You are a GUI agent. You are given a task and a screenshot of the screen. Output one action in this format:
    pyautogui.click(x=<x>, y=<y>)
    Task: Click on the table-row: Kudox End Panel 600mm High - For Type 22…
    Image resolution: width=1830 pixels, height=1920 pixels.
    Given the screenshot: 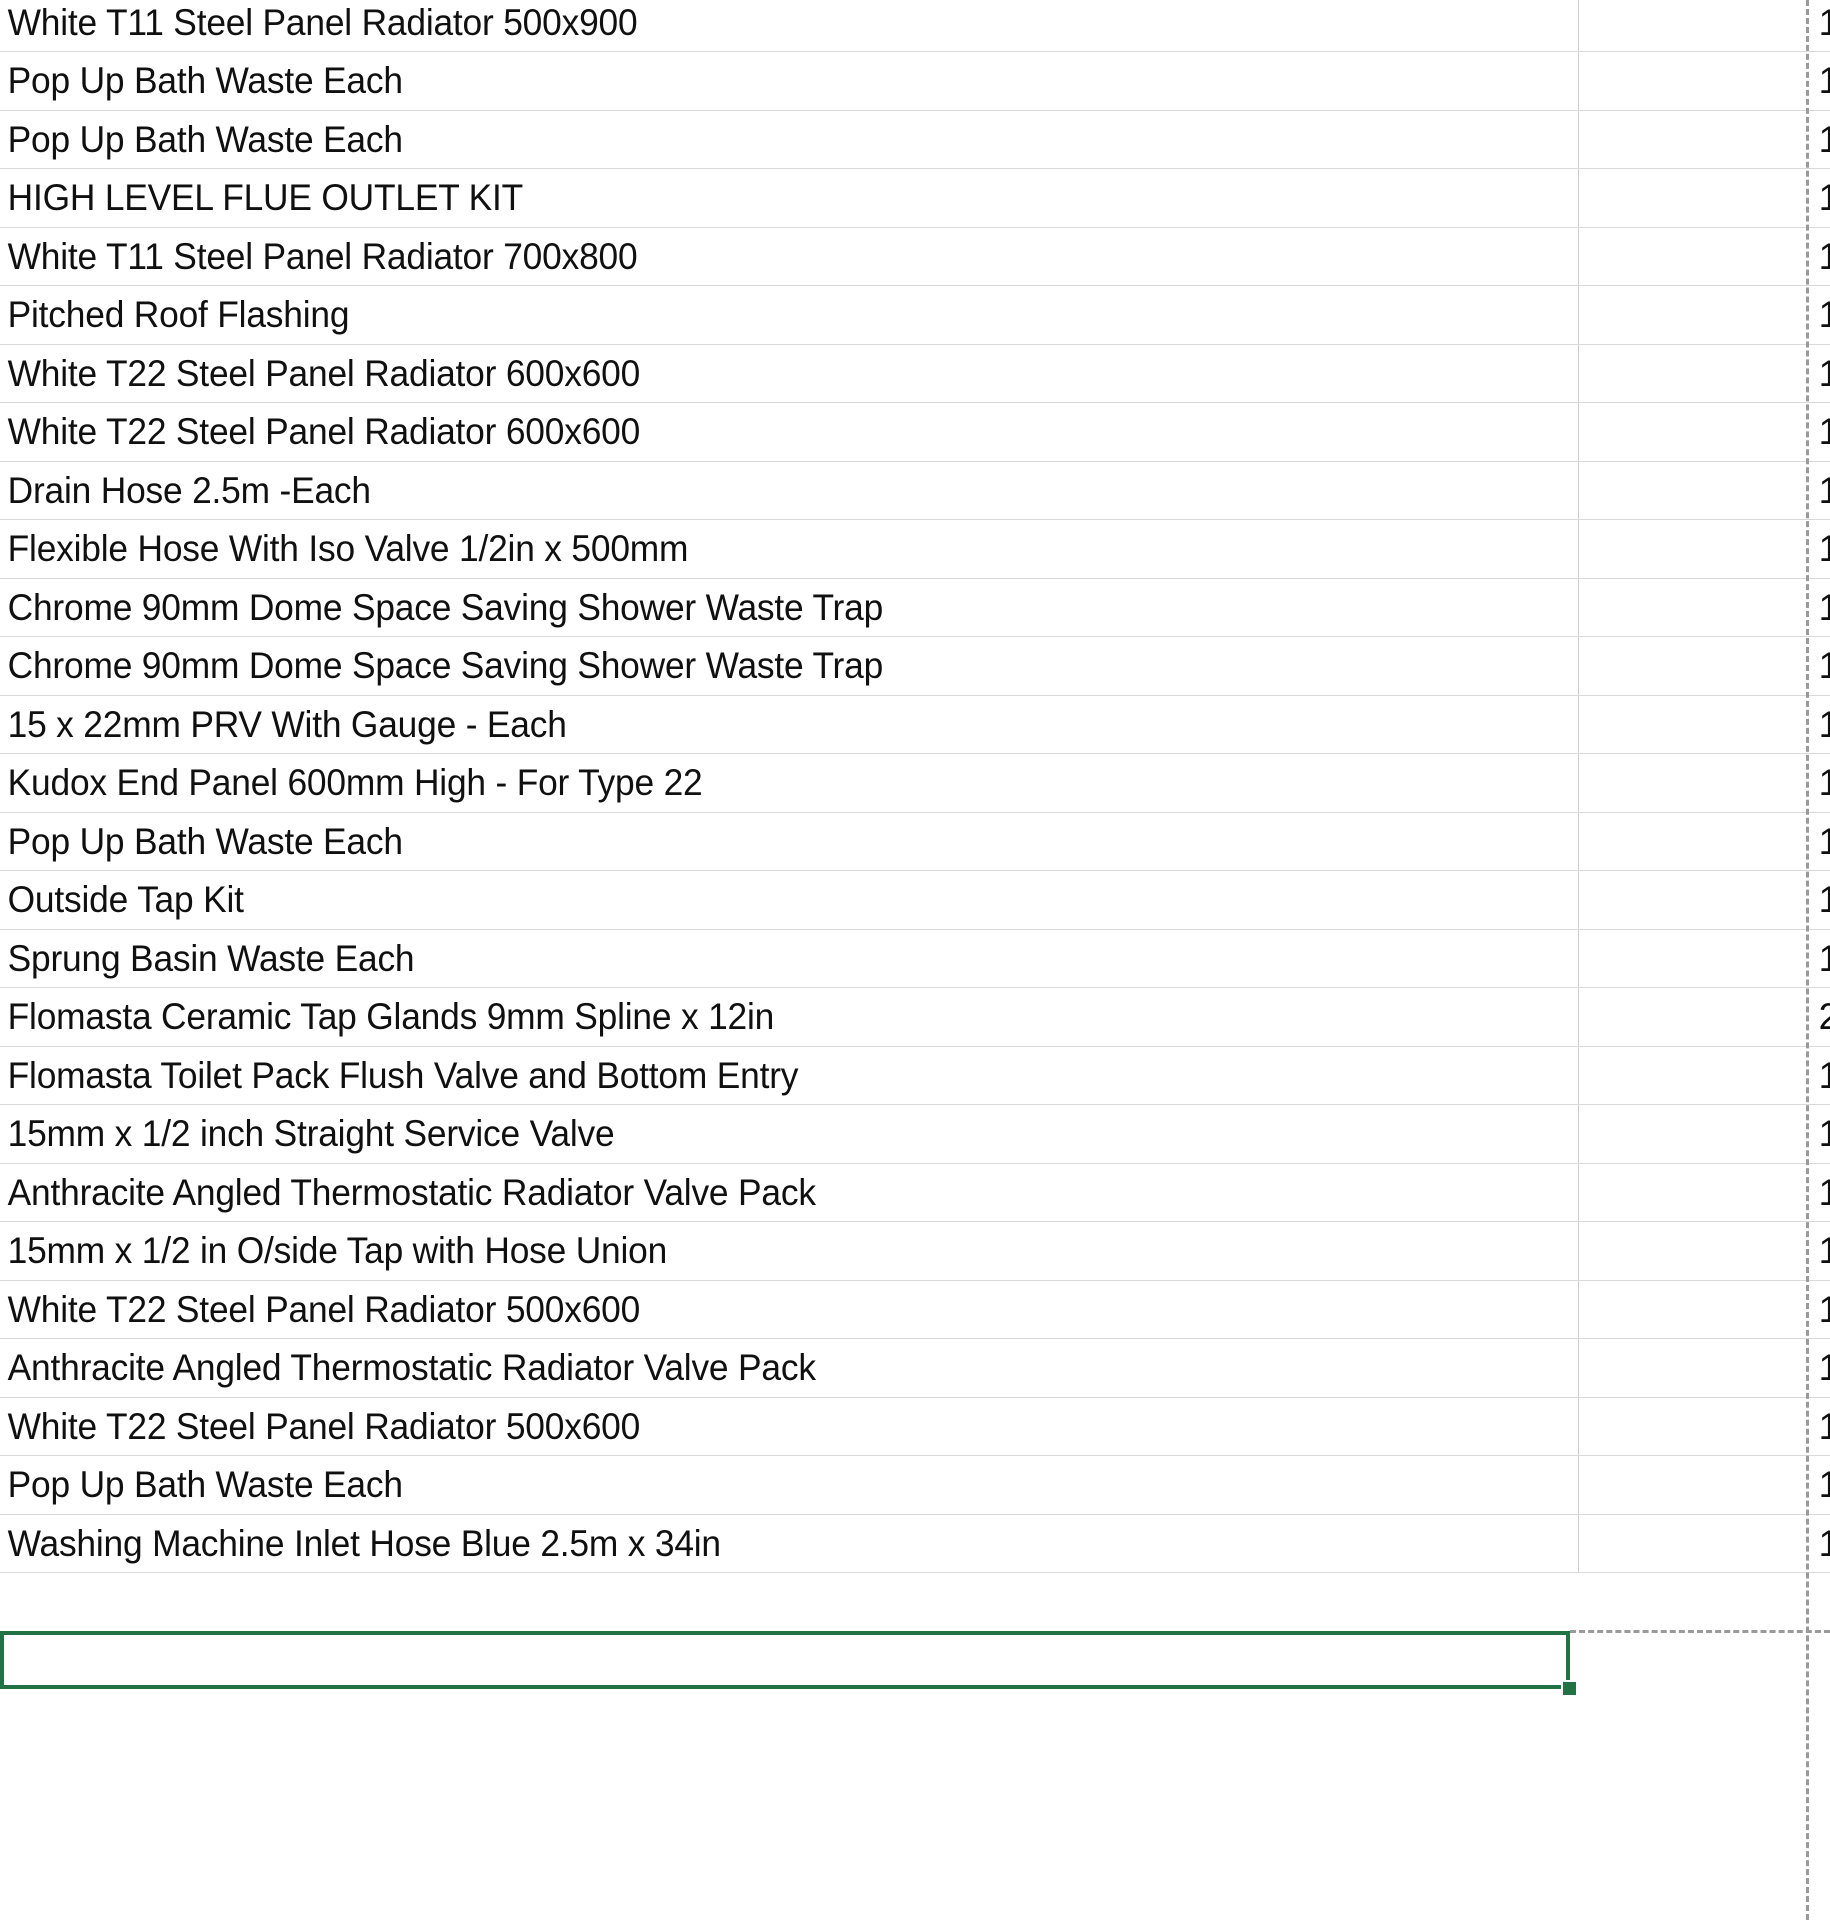 What is the action you would take?
    pyautogui.click(x=915, y=783)
    